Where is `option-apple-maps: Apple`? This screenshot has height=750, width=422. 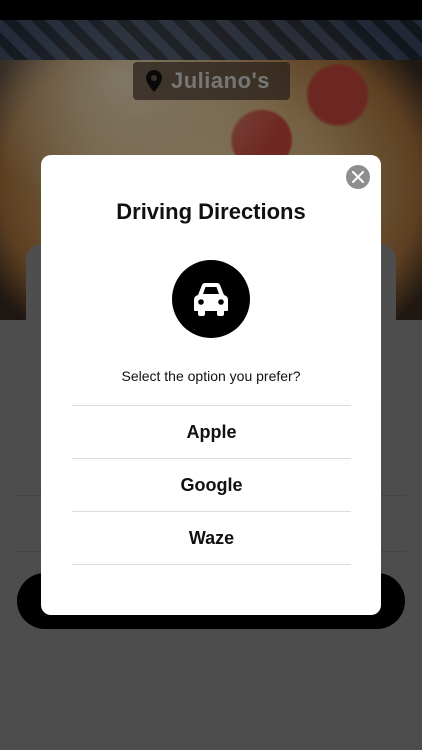 option-apple-maps: Apple is located at coordinates (211, 431).